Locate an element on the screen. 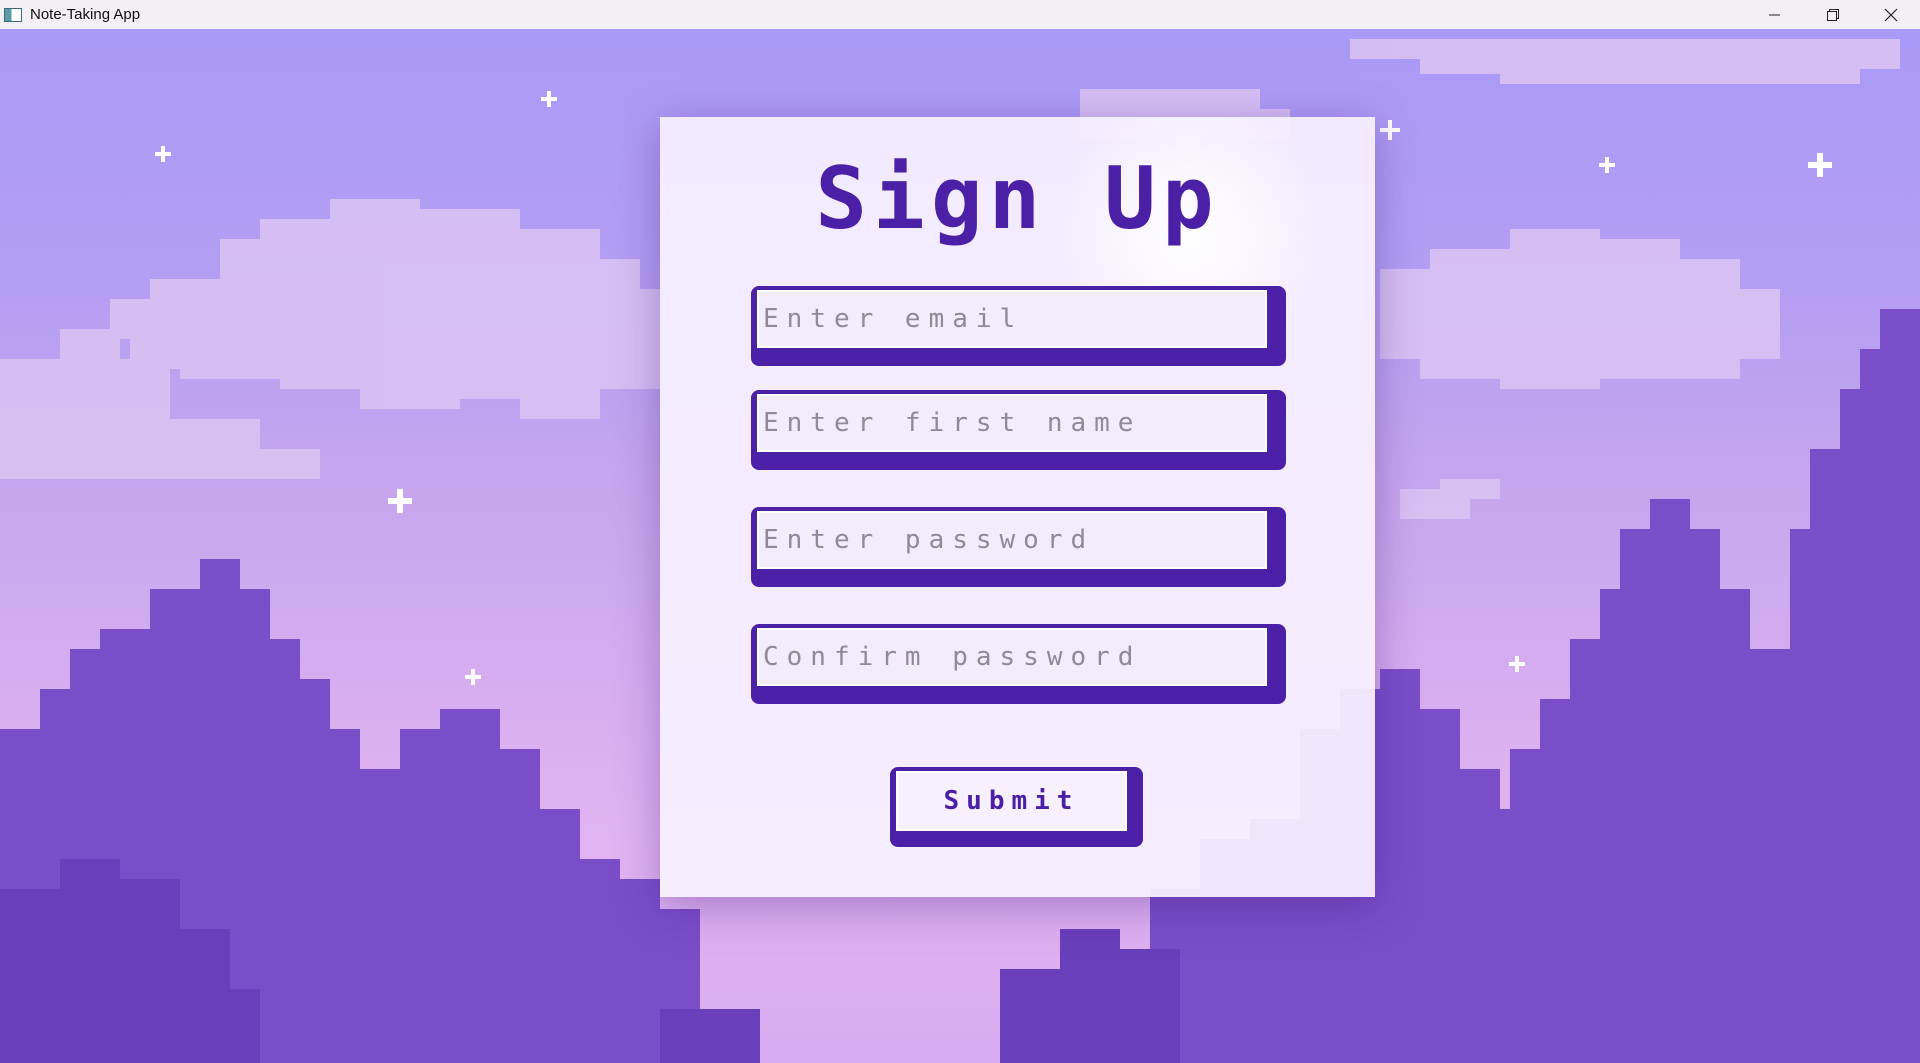 This screenshot has height=1063, width=1920. email-field is located at coordinates (1012, 319).